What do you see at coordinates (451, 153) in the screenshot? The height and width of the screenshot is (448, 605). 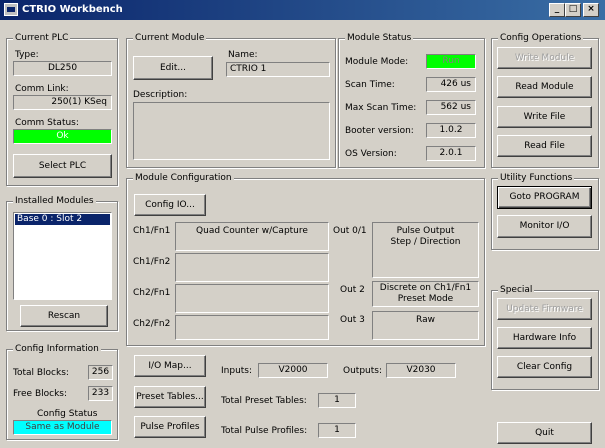 I see `os-version-field: 2.0.1` at bounding box center [451, 153].